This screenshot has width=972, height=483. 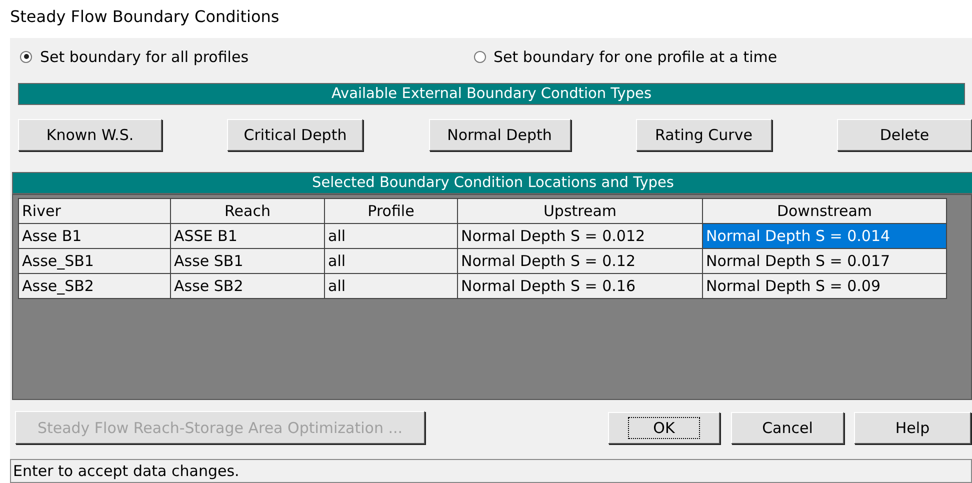 What do you see at coordinates (144, 17) in the screenshot?
I see `window-title: Steady Flow Boundary Conditions` at bounding box center [144, 17].